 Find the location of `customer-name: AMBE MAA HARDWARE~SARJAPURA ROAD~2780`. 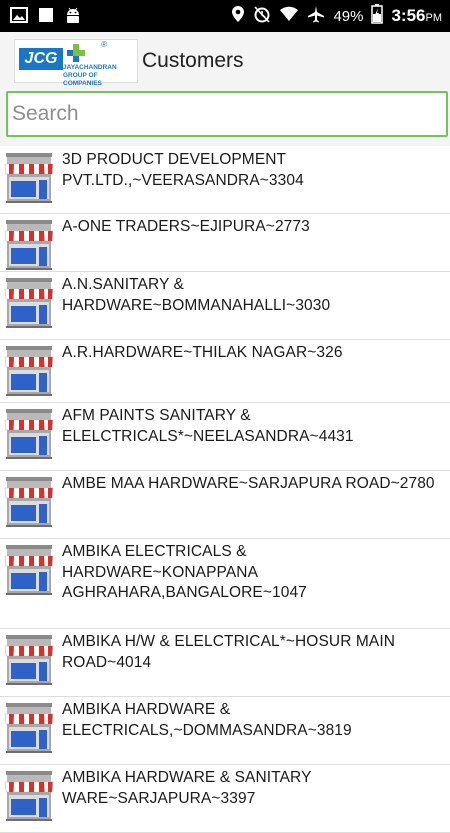

customer-name: AMBE MAA HARDWARE~SARJAPURA ROAD~2780 is located at coordinates (248, 483).